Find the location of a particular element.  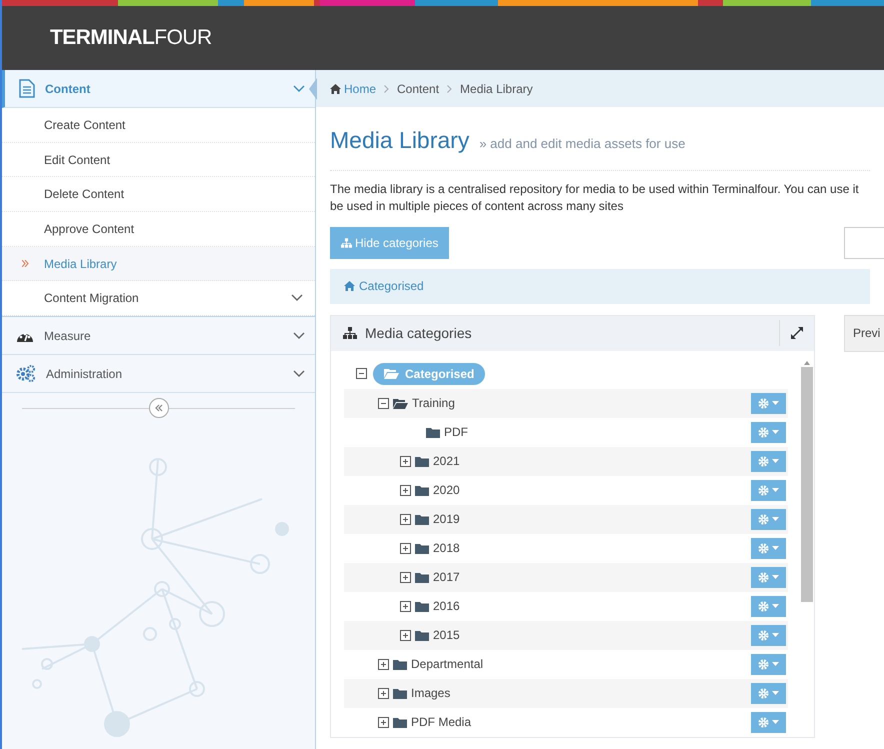

sidebar-item: Edit Content is located at coordinates (158, 160).